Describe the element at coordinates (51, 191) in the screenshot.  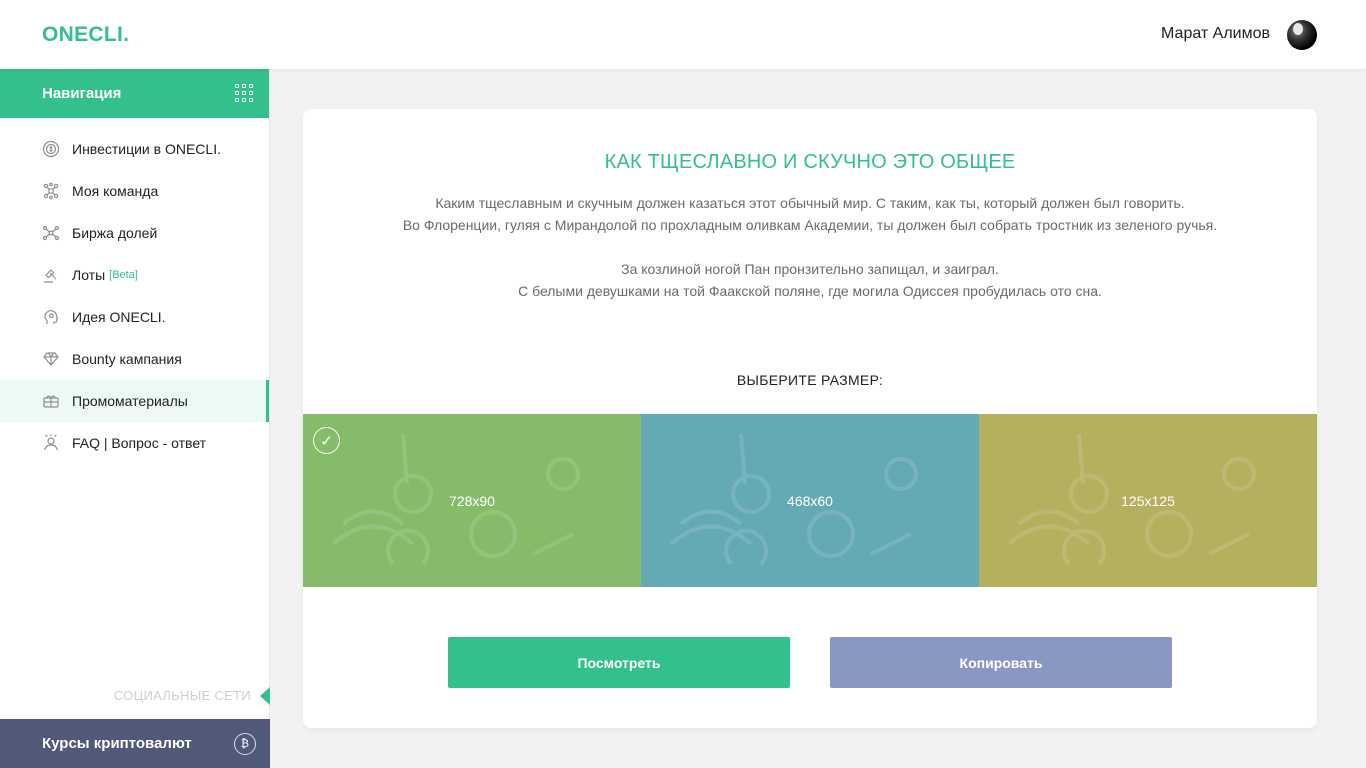
I see `team-icon` at that location.